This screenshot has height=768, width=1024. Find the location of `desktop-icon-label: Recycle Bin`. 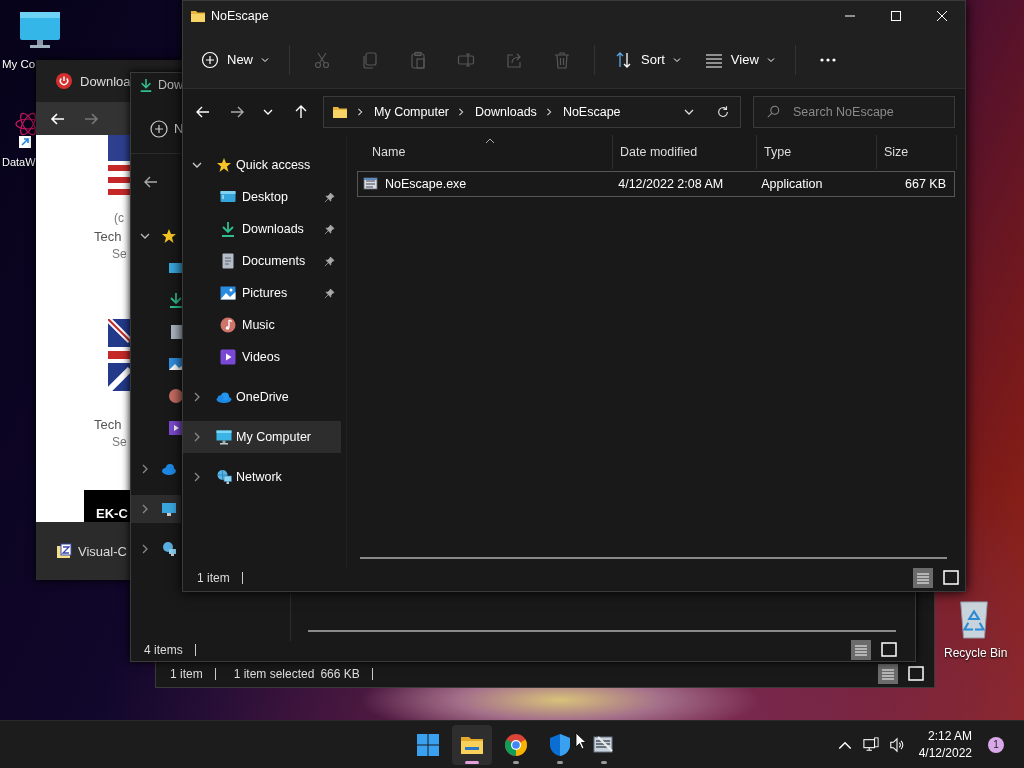

desktop-icon-label: Recycle Bin is located at coordinates (976, 653).